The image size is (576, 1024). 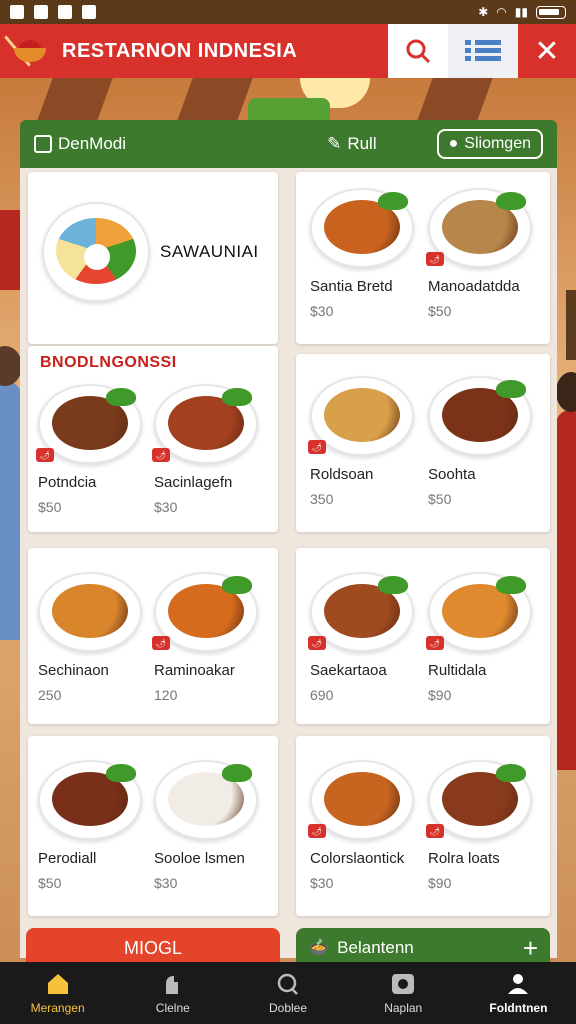 I want to click on choose-label: Sliomgen, so click(x=497, y=143).